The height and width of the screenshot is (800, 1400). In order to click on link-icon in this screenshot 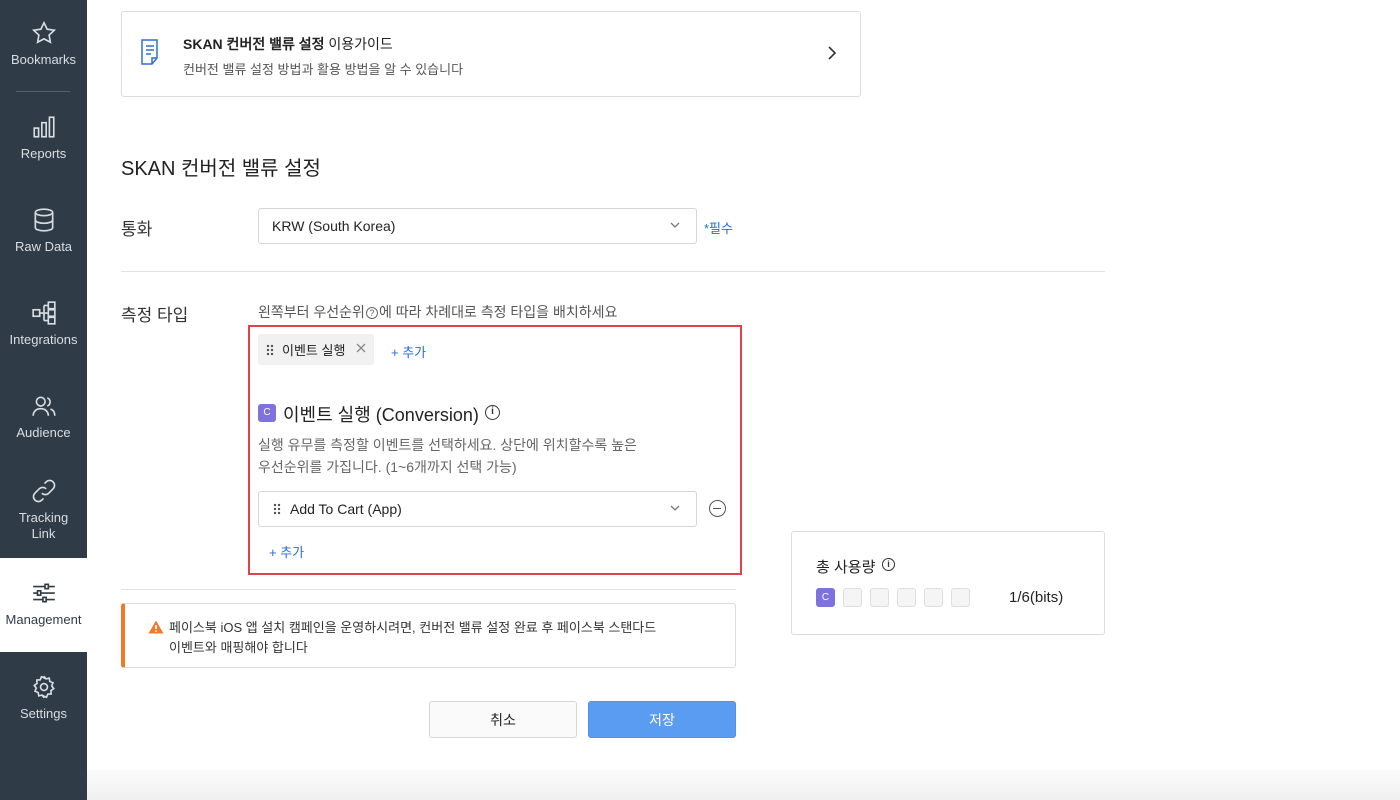, I will do `click(43, 491)`.